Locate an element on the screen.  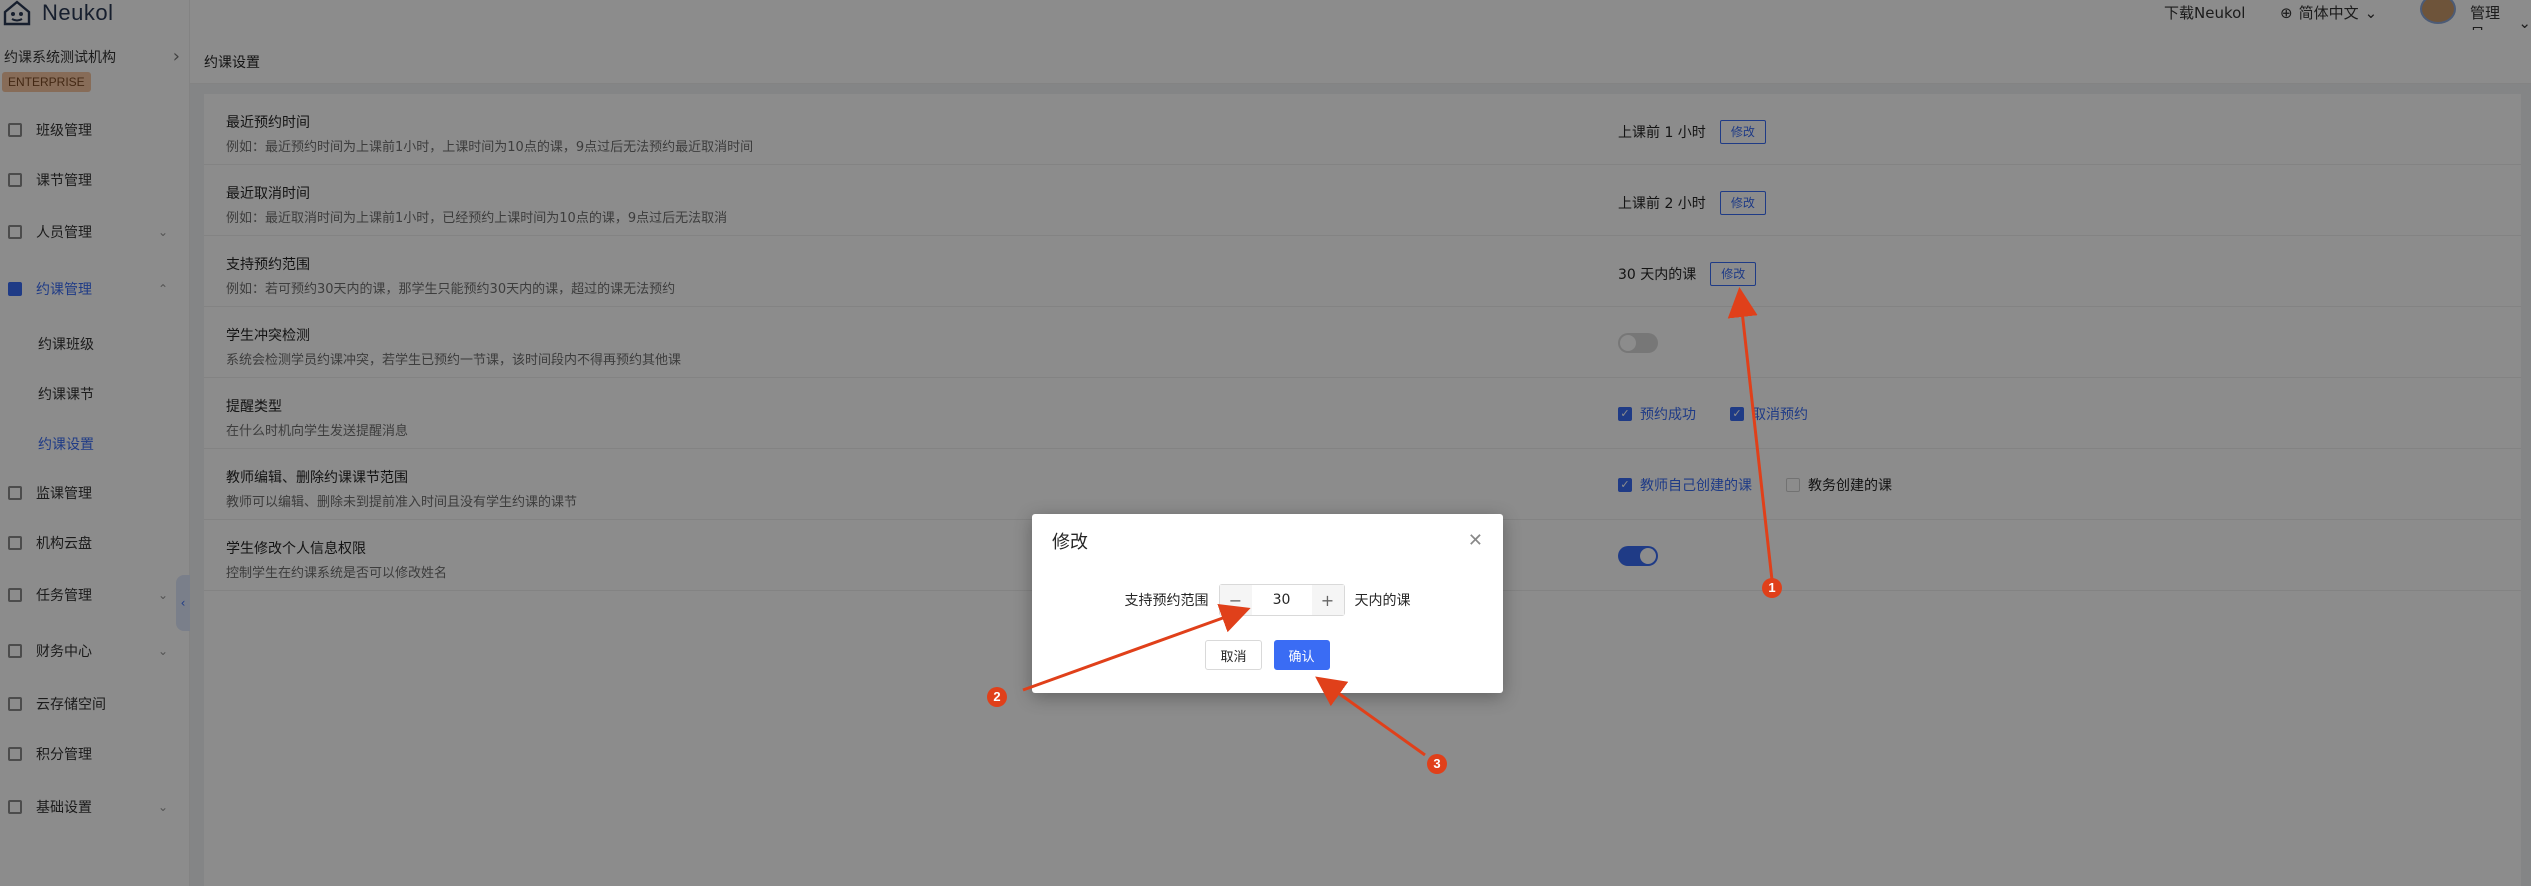
modal-footer: 取消 确认 is located at coordinates (1267, 655).